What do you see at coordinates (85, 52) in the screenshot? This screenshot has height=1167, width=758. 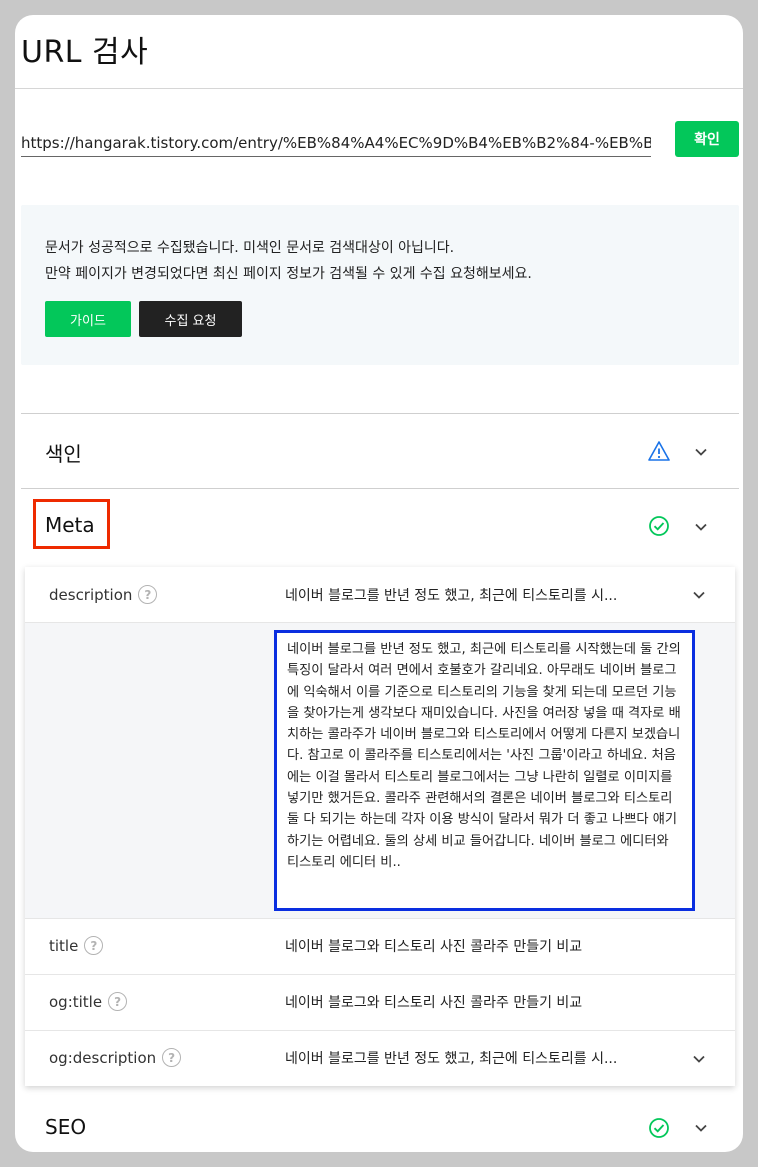 I see `page-title: URL 검사` at bounding box center [85, 52].